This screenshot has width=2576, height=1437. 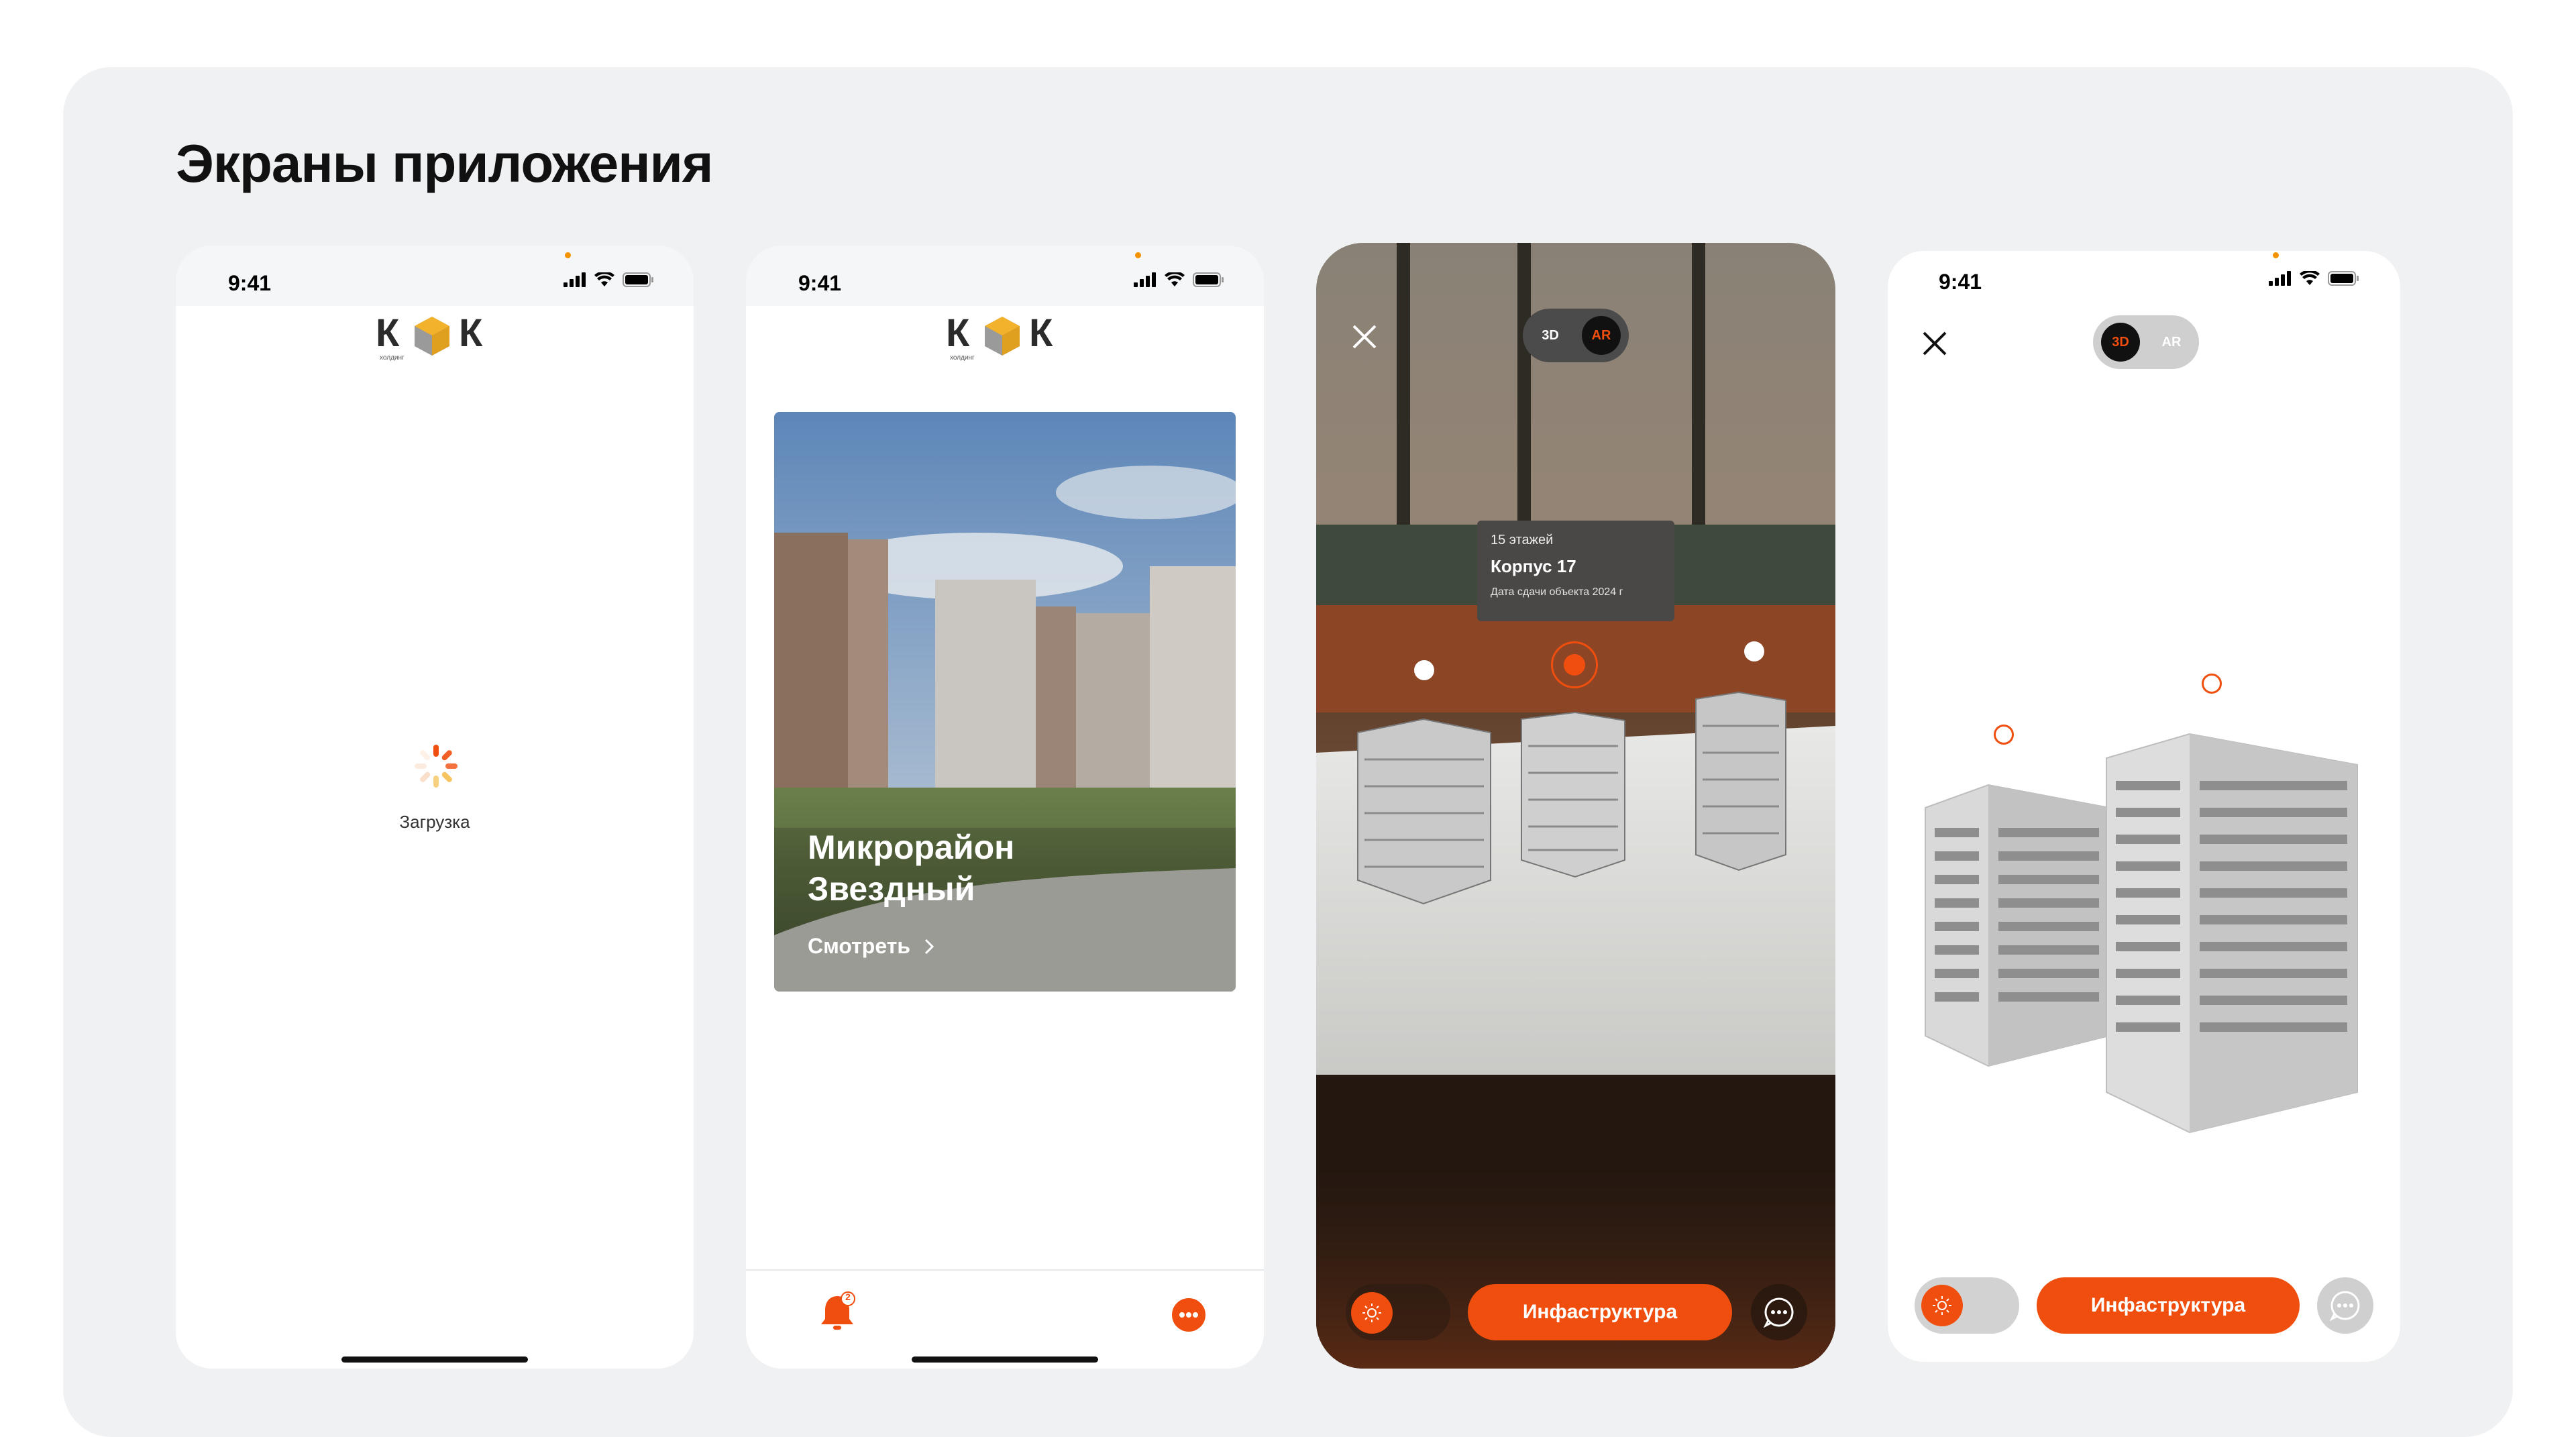 What do you see at coordinates (859, 946) in the screenshot?
I see `banner-cta-label: Смотреть` at bounding box center [859, 946].